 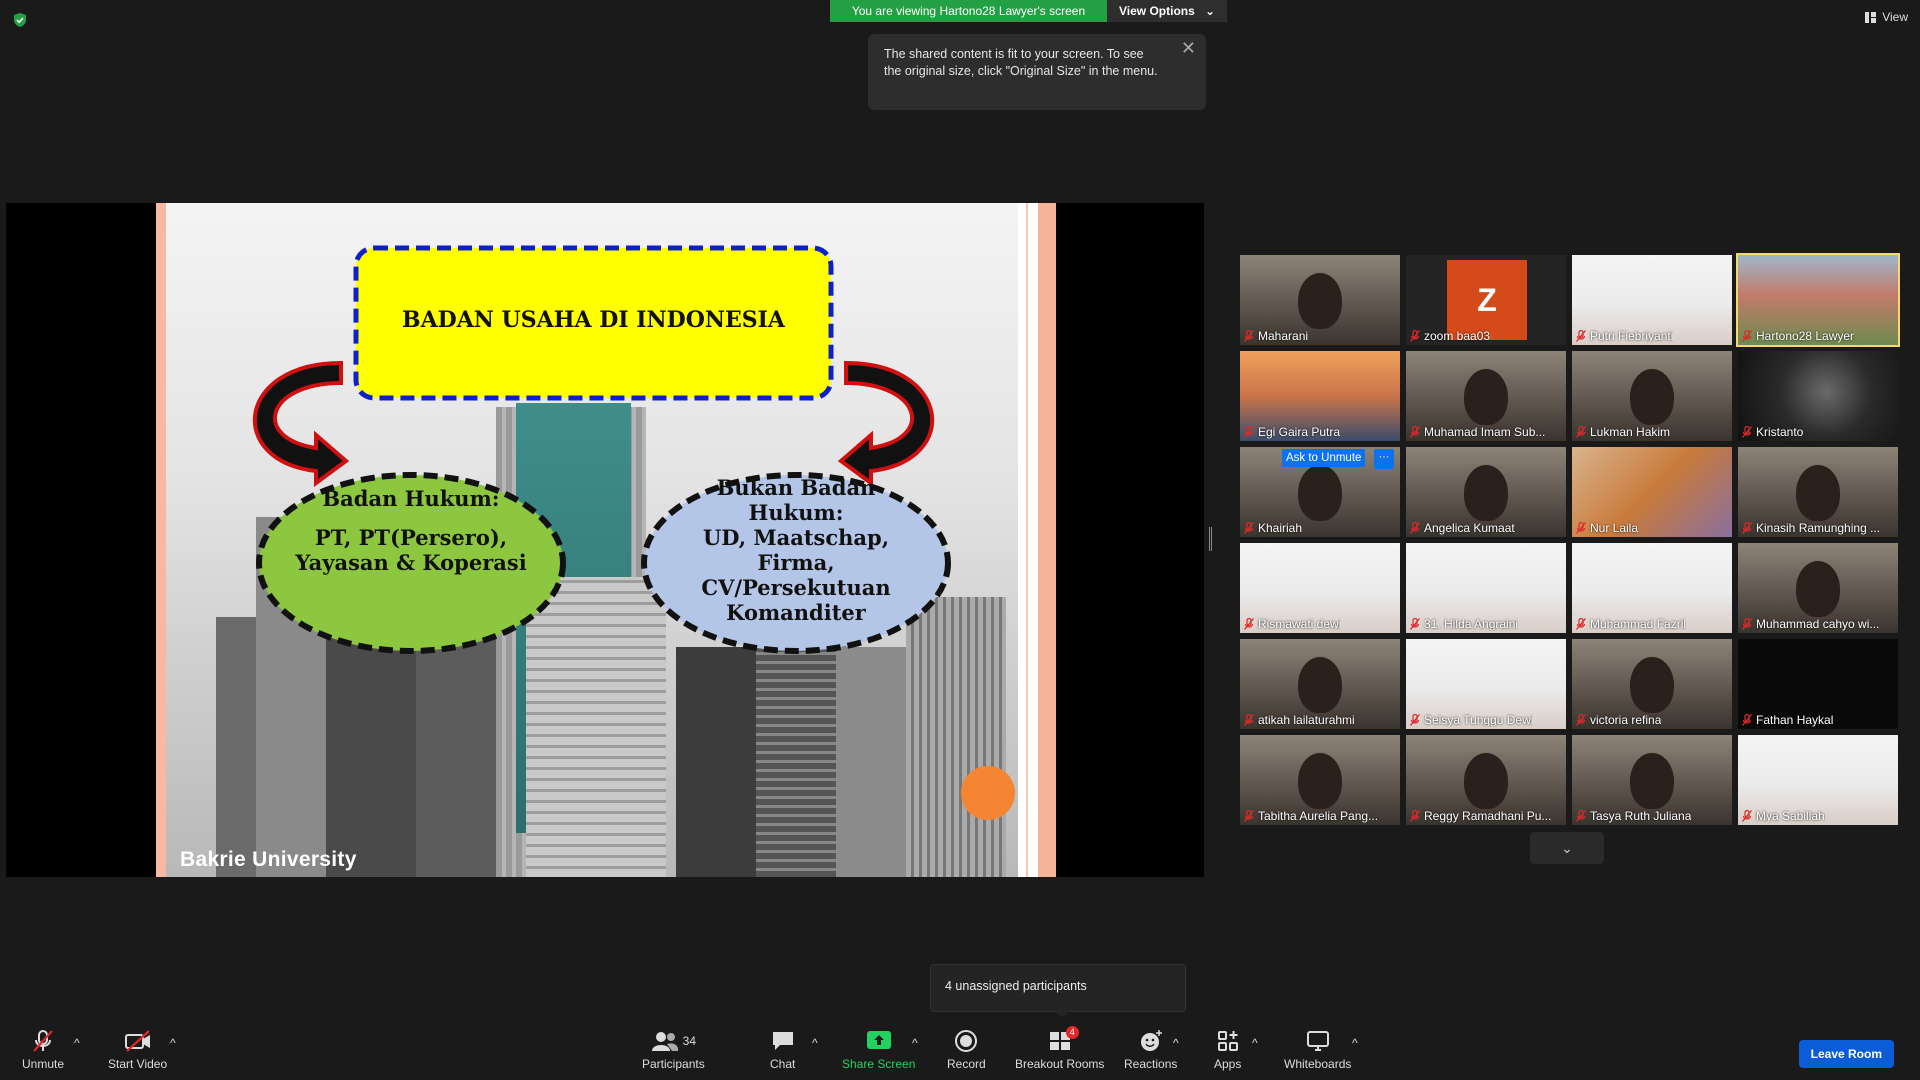 I want to click on participant-tile: Maharani, so click(x=1320, y=300).